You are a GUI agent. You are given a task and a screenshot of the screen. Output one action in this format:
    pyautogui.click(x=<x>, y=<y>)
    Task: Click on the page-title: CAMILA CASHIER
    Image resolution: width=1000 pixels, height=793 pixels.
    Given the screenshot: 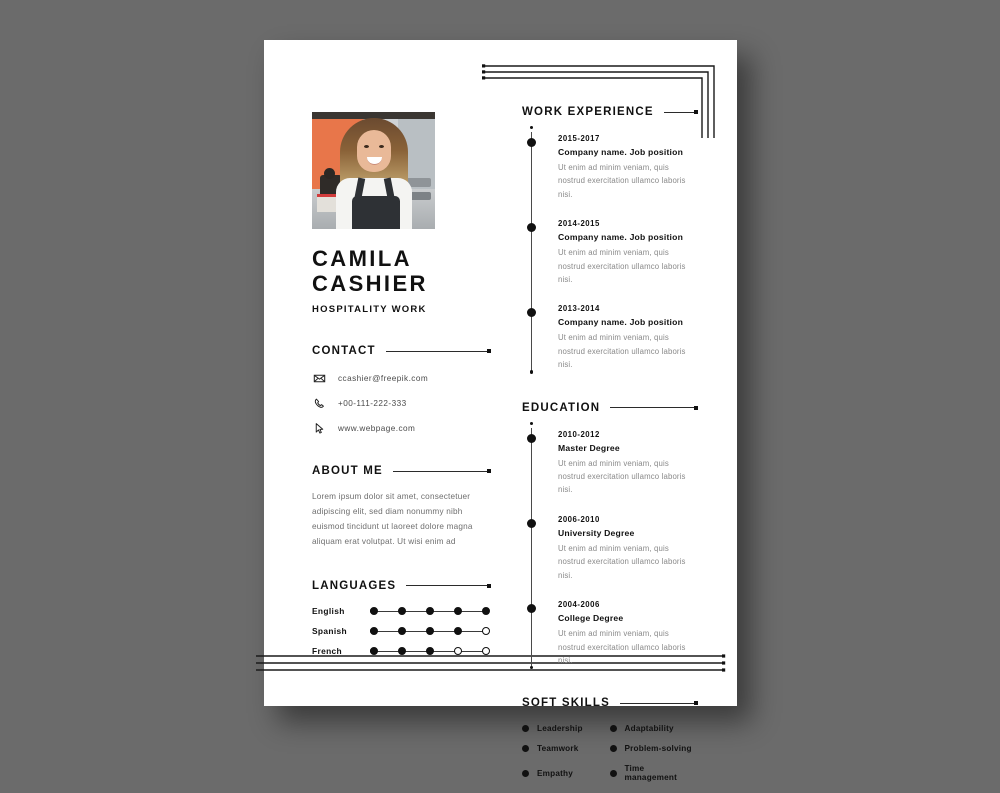 What is the action you would take?
    pyautogui.click(x=401, y=271)
    